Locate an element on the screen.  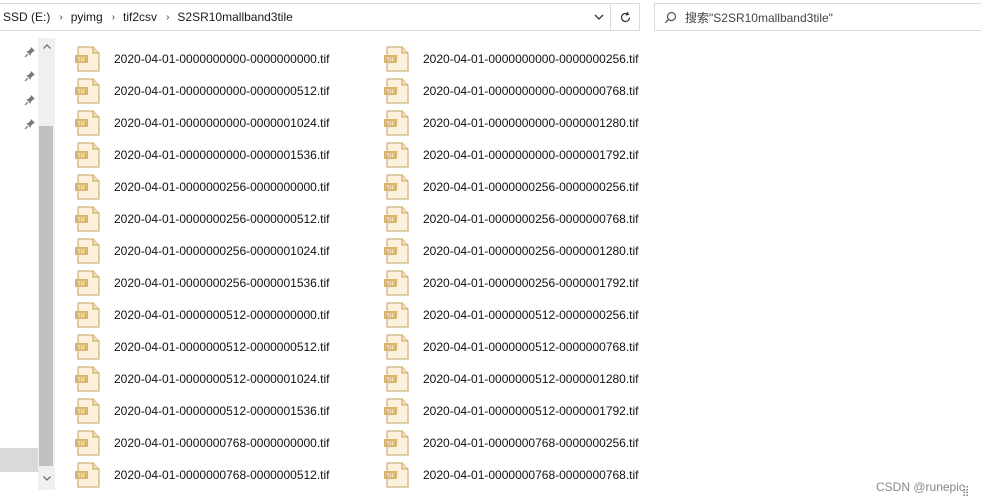
address-history-dropdown is located at coordinates (599, 17).